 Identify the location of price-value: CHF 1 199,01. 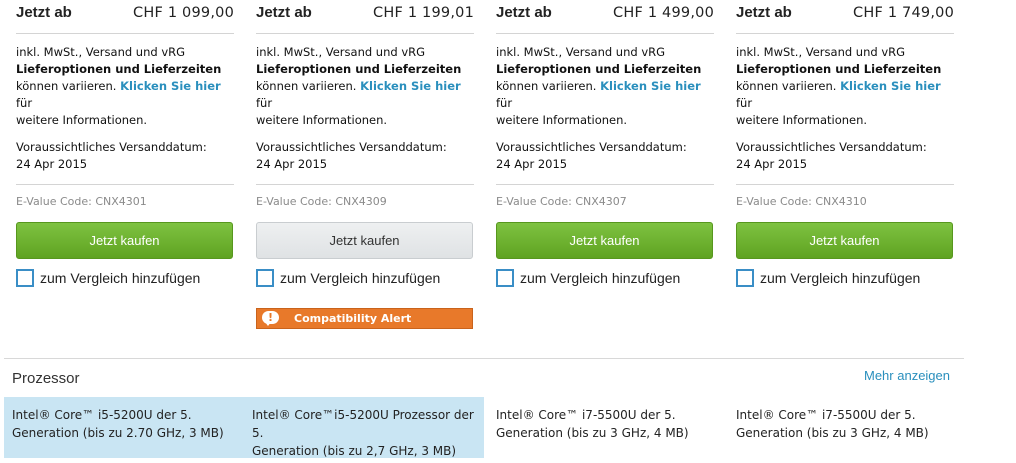
(423, 13).